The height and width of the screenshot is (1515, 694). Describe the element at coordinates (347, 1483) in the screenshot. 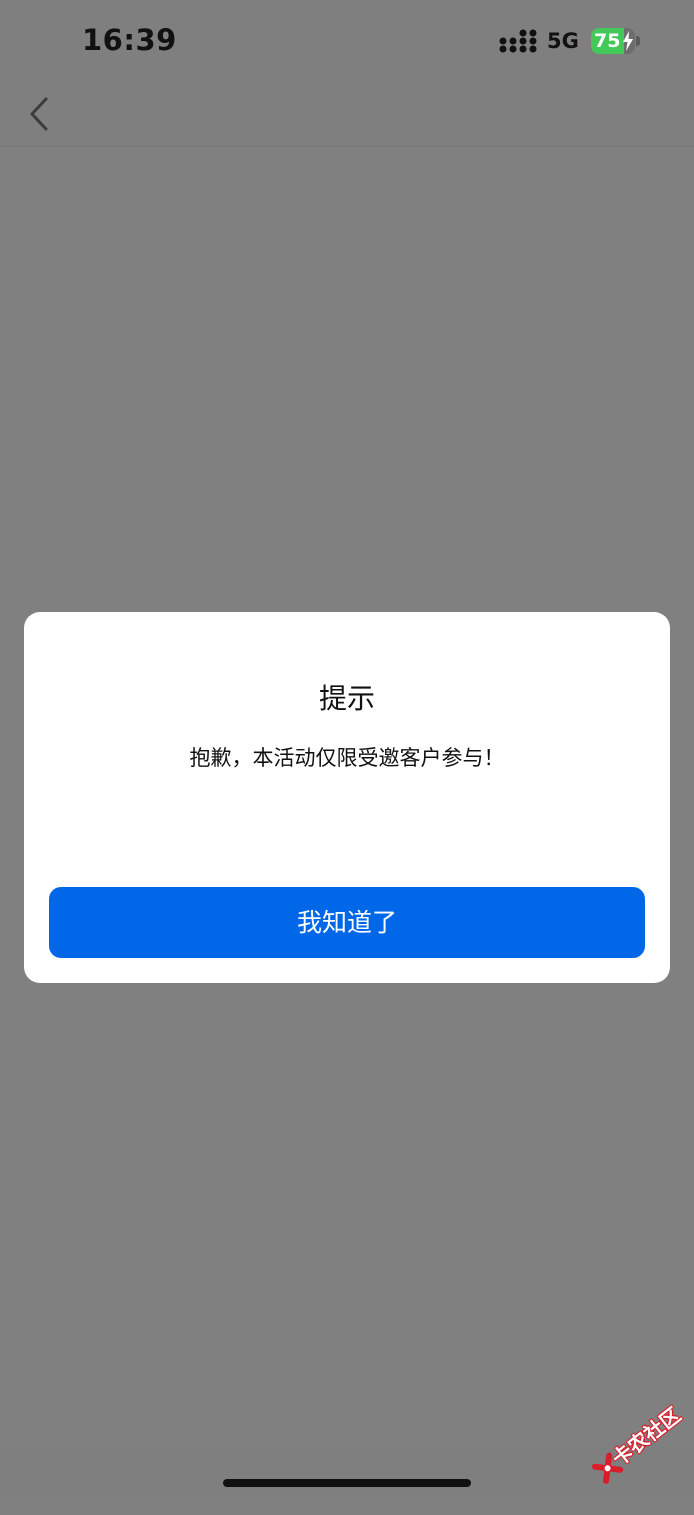

I see `home-indicator` at that location.